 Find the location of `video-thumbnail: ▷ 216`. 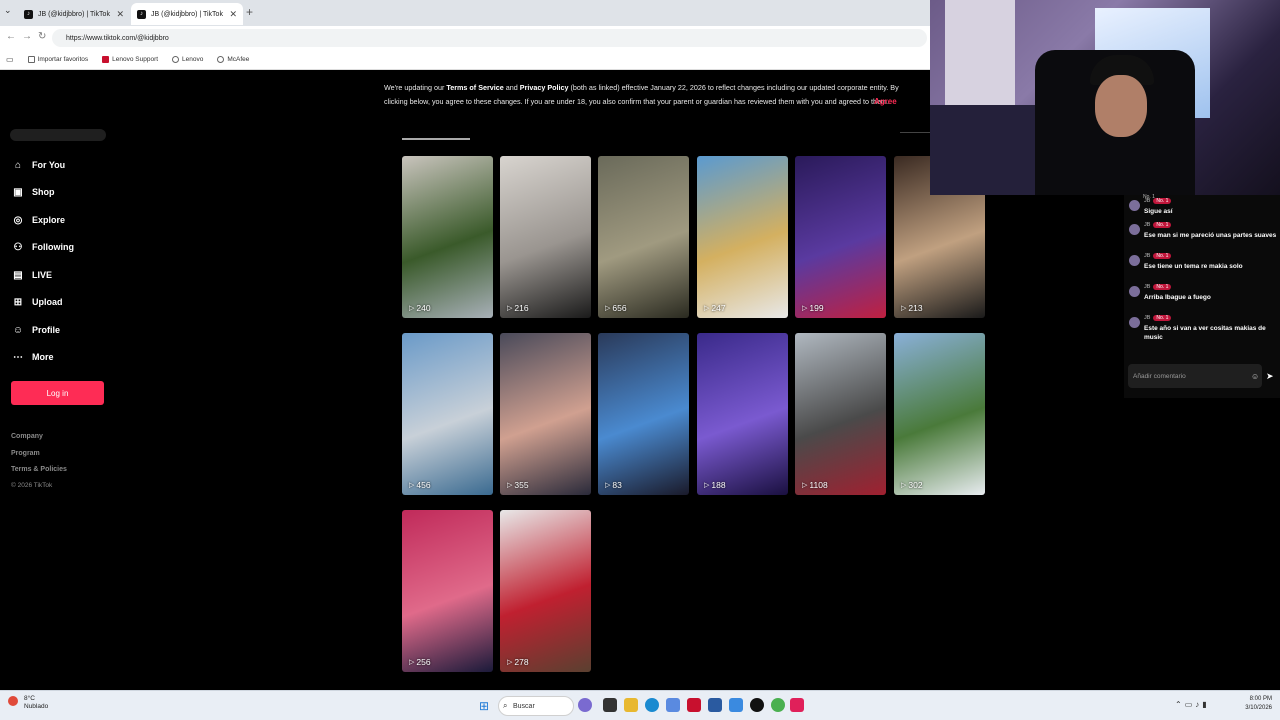

video-thumbnail: ▷ 216 is located at coordinates (545, 237).